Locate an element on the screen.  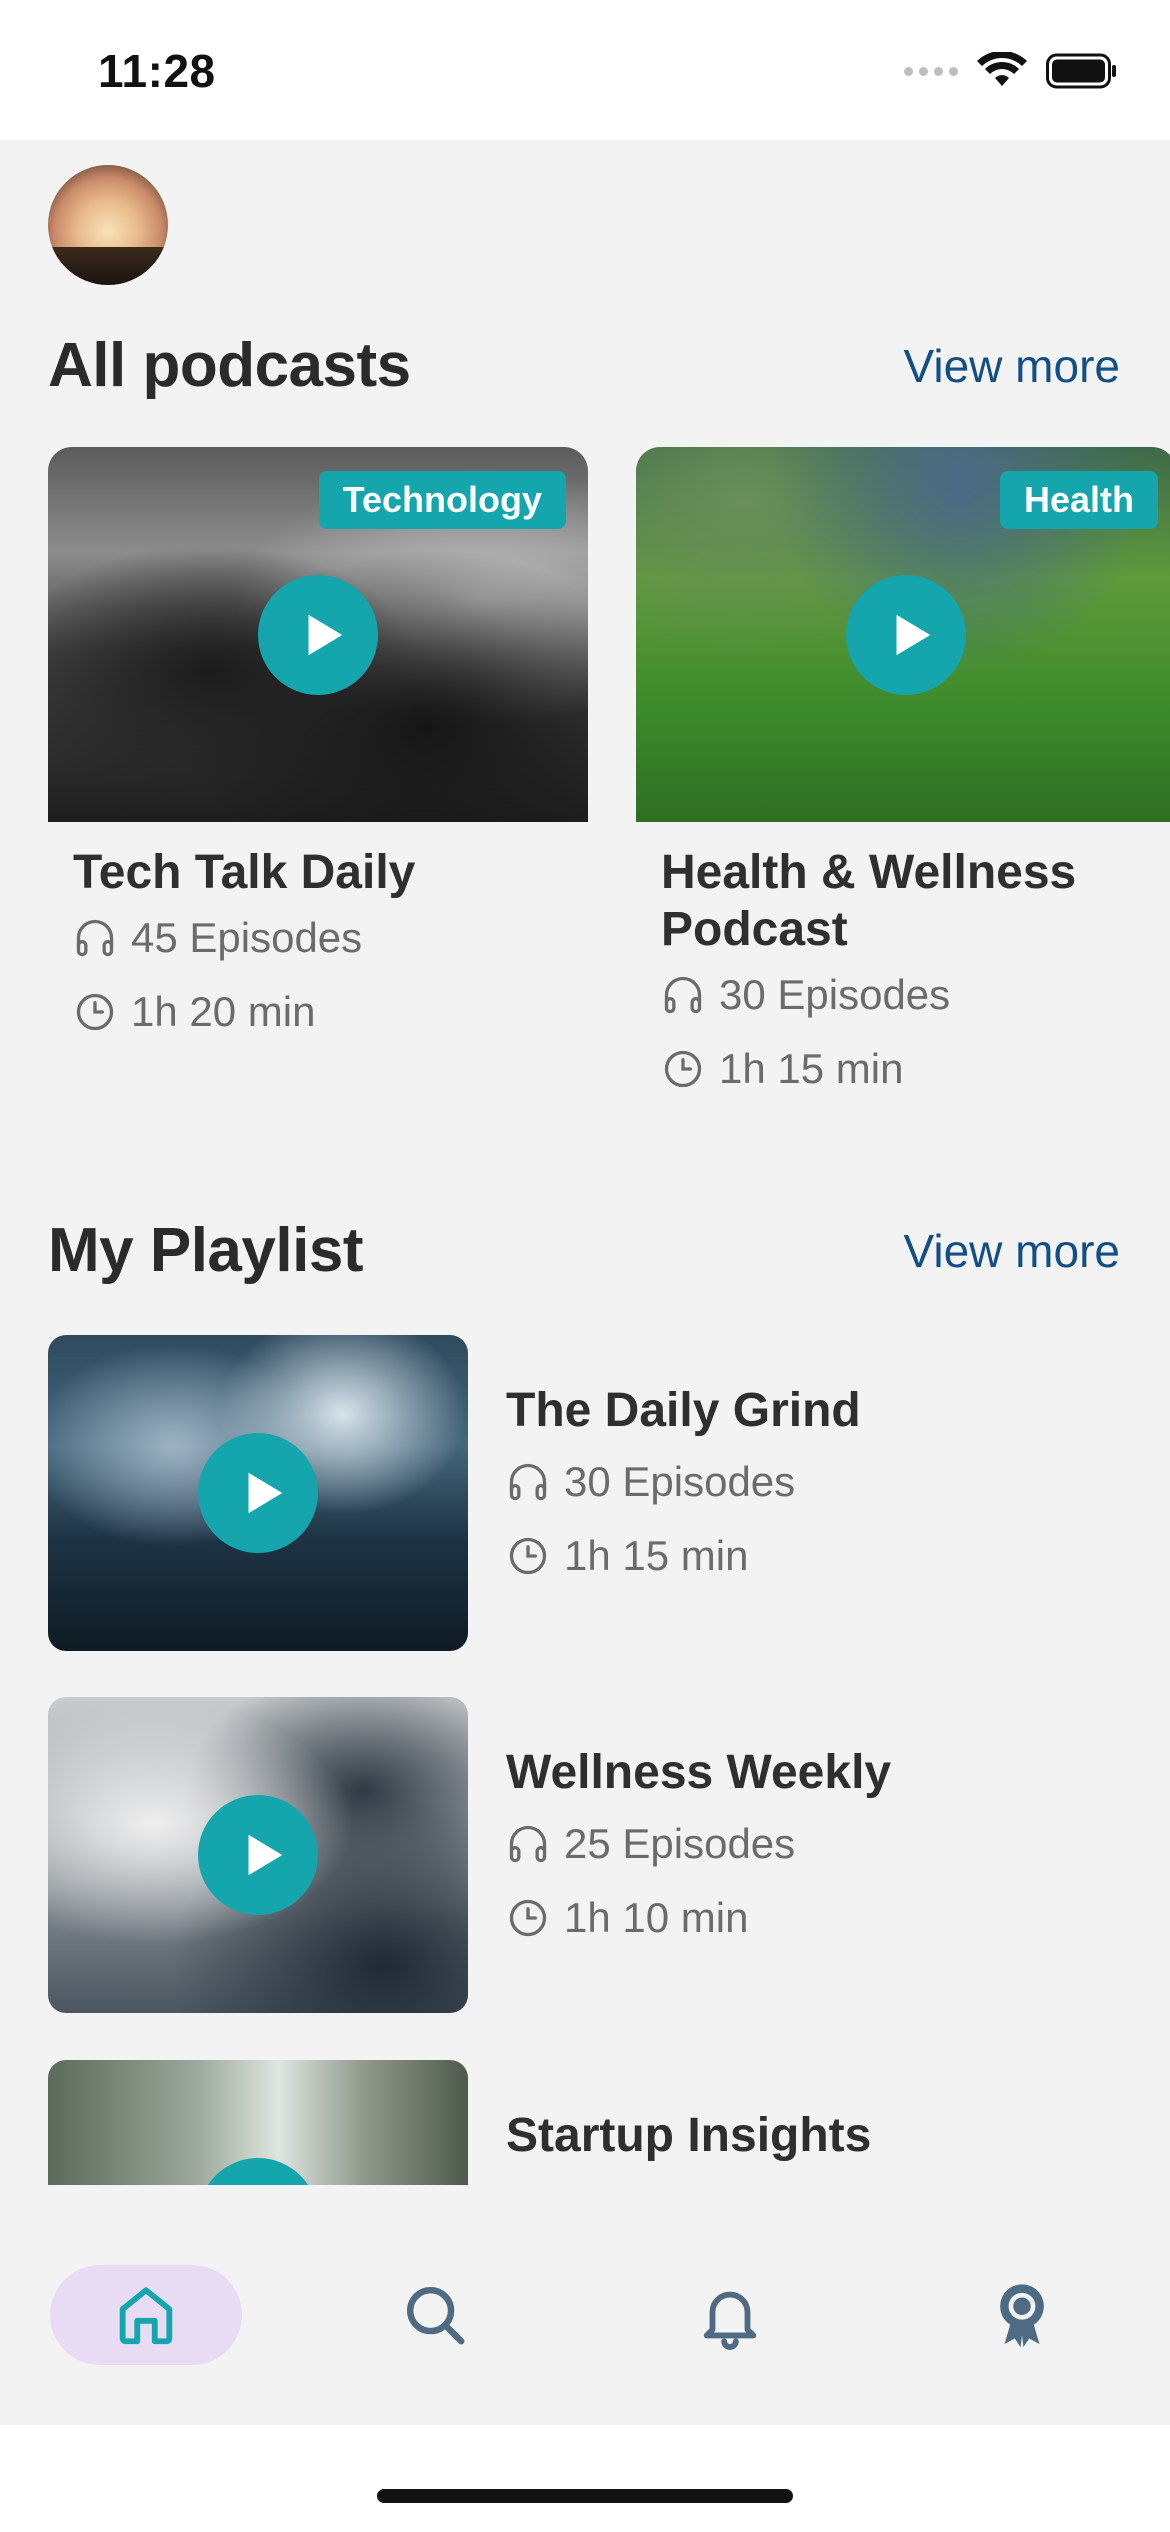
home-icon is located at coordinates (146, 2316).